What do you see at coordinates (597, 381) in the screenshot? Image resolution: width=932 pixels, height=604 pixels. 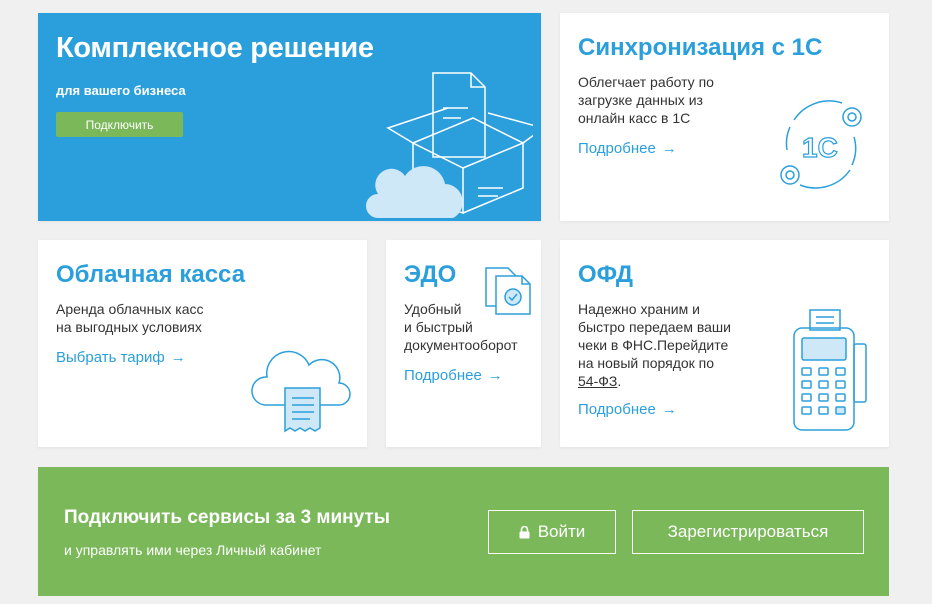 I see `law-54fz-link: 54-ФЗ` at bounding box center [597, 381].